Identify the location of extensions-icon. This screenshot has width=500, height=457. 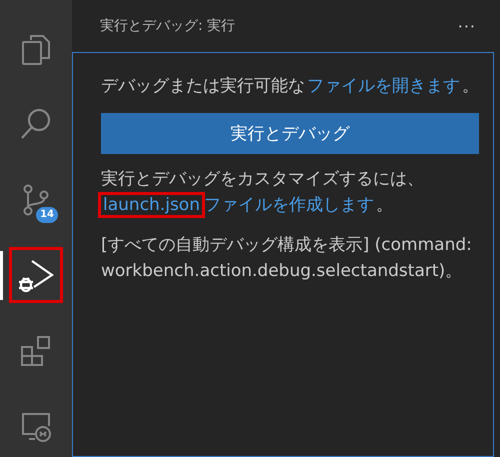
(36, 351).